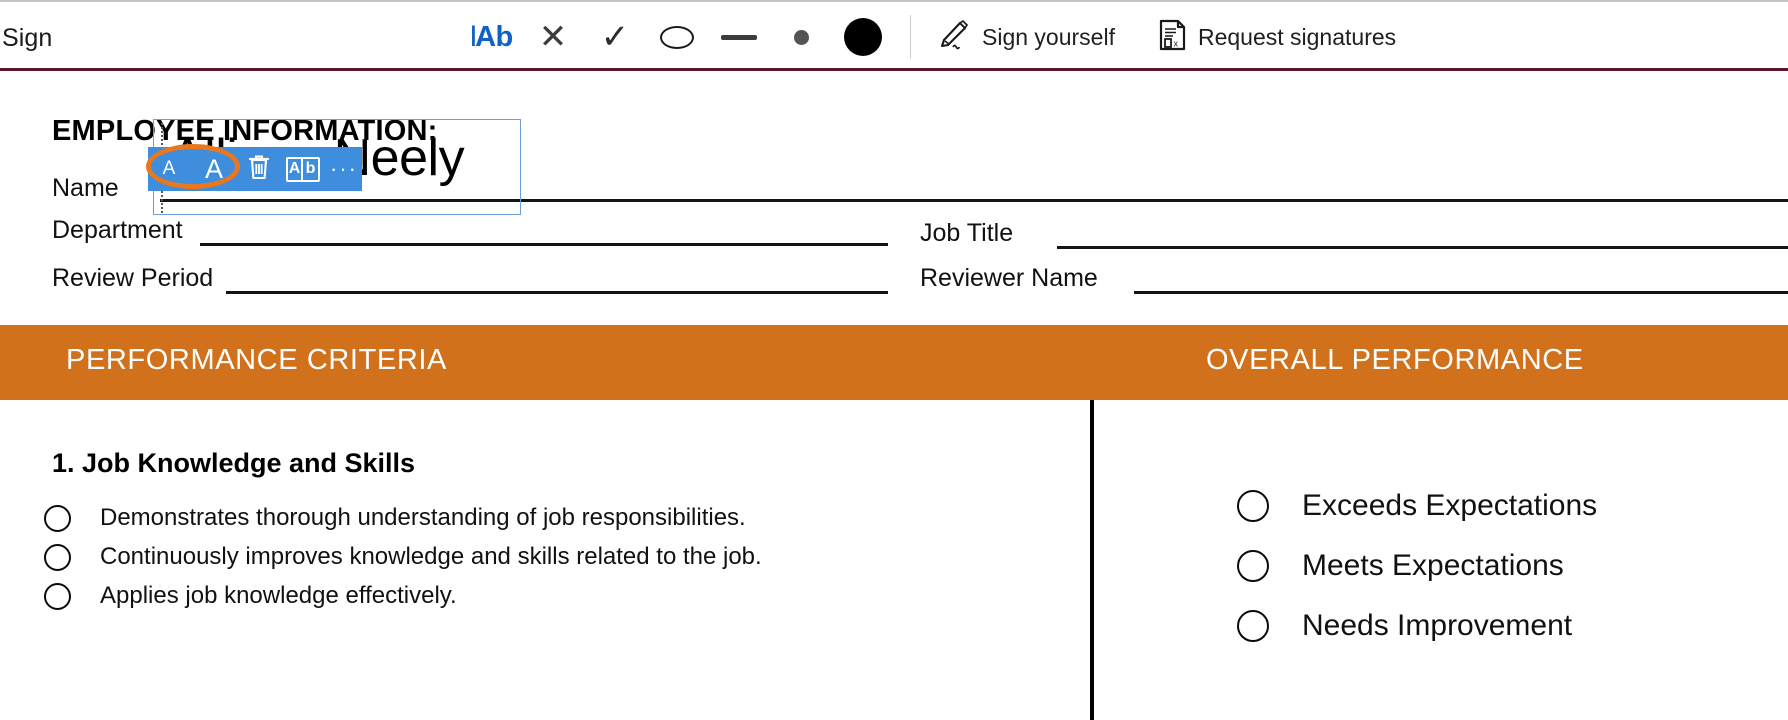  Describe the element at coordinates (544, 244) in the screenshot. I see `field-rule-department` at that location.